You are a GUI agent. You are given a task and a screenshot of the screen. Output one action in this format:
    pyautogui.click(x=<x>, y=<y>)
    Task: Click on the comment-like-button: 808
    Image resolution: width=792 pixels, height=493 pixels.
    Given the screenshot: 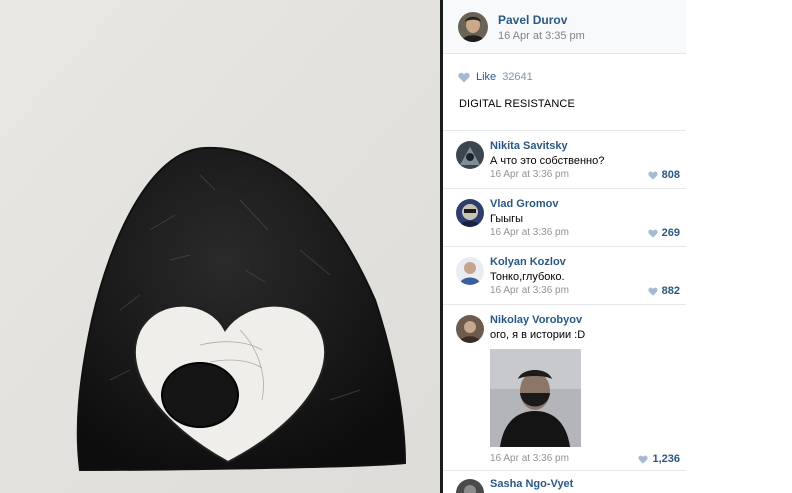 What is the action you would take?
    pyautogui.click(x=664, y=175)
    